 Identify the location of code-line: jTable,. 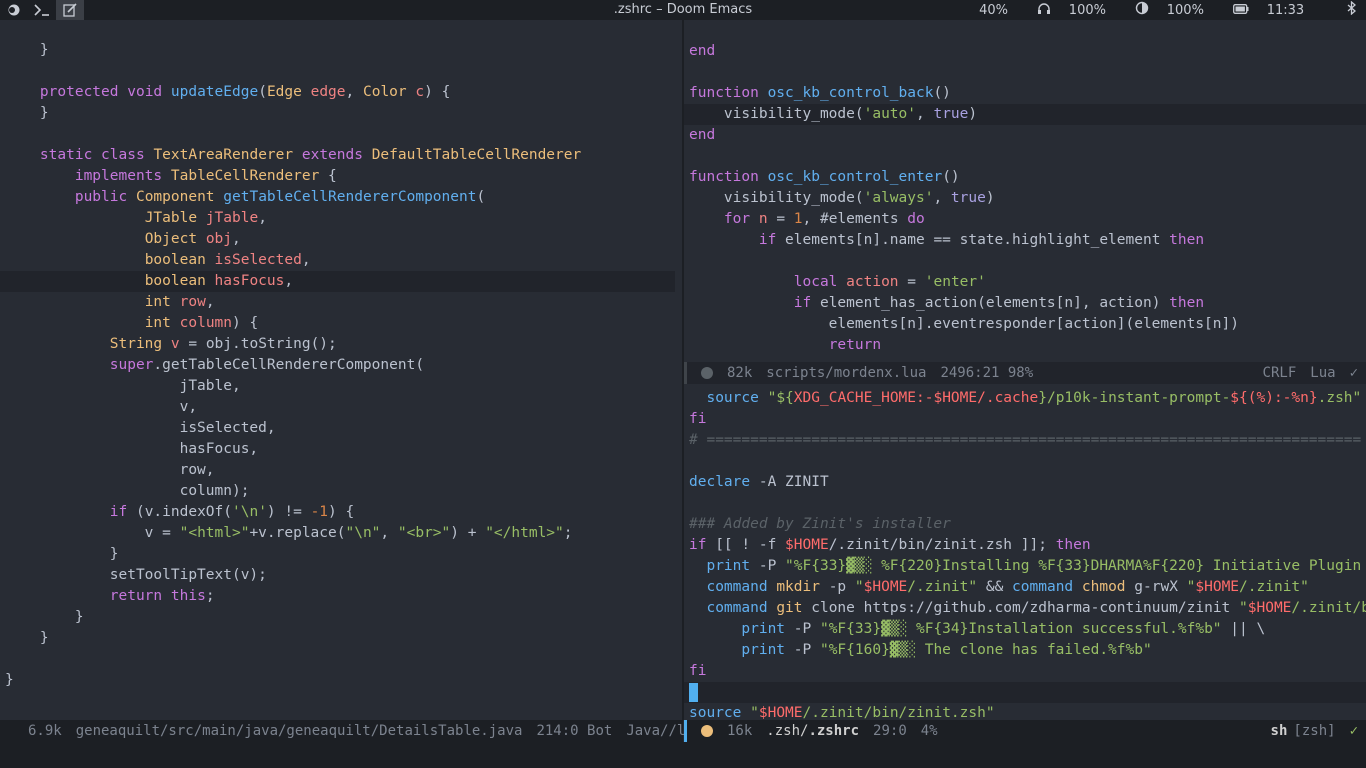
(337, 386).